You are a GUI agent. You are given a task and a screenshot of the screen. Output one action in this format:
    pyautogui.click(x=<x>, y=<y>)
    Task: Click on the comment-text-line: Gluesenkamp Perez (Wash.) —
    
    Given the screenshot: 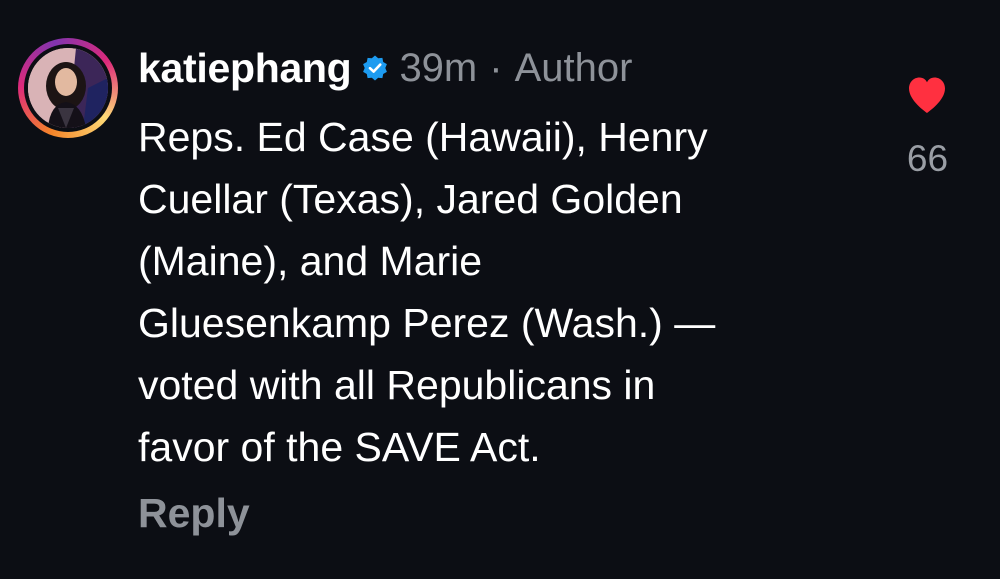 What is the action you would take?
    pyautogui.click(x=427, y=323)
    